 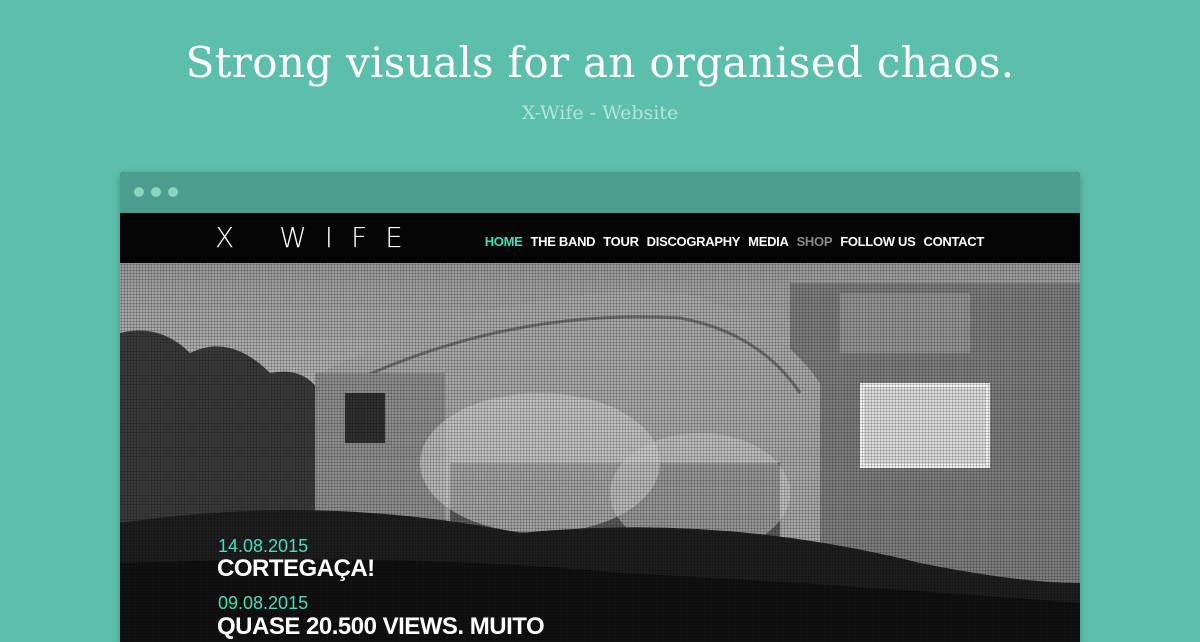 I want to click on post-title: CORTEGAÇA!, so click(x=296, y=569).